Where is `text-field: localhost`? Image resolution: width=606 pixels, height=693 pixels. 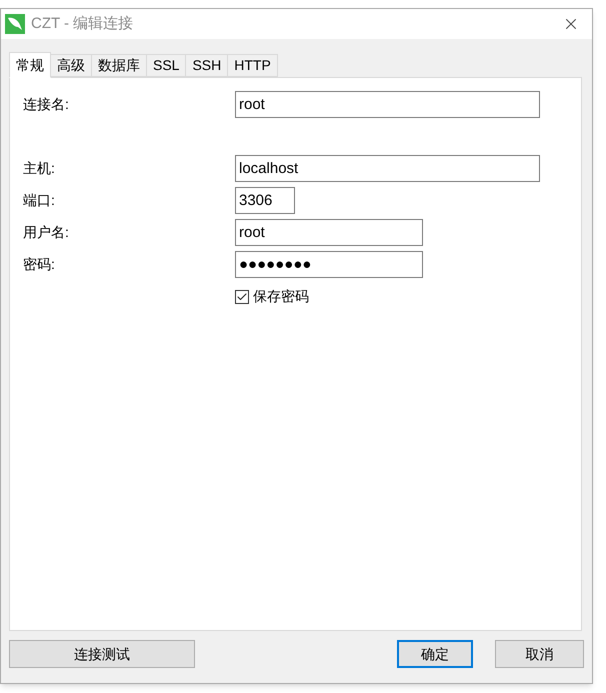
text-field: localhost is located at coordinates (387, 168).